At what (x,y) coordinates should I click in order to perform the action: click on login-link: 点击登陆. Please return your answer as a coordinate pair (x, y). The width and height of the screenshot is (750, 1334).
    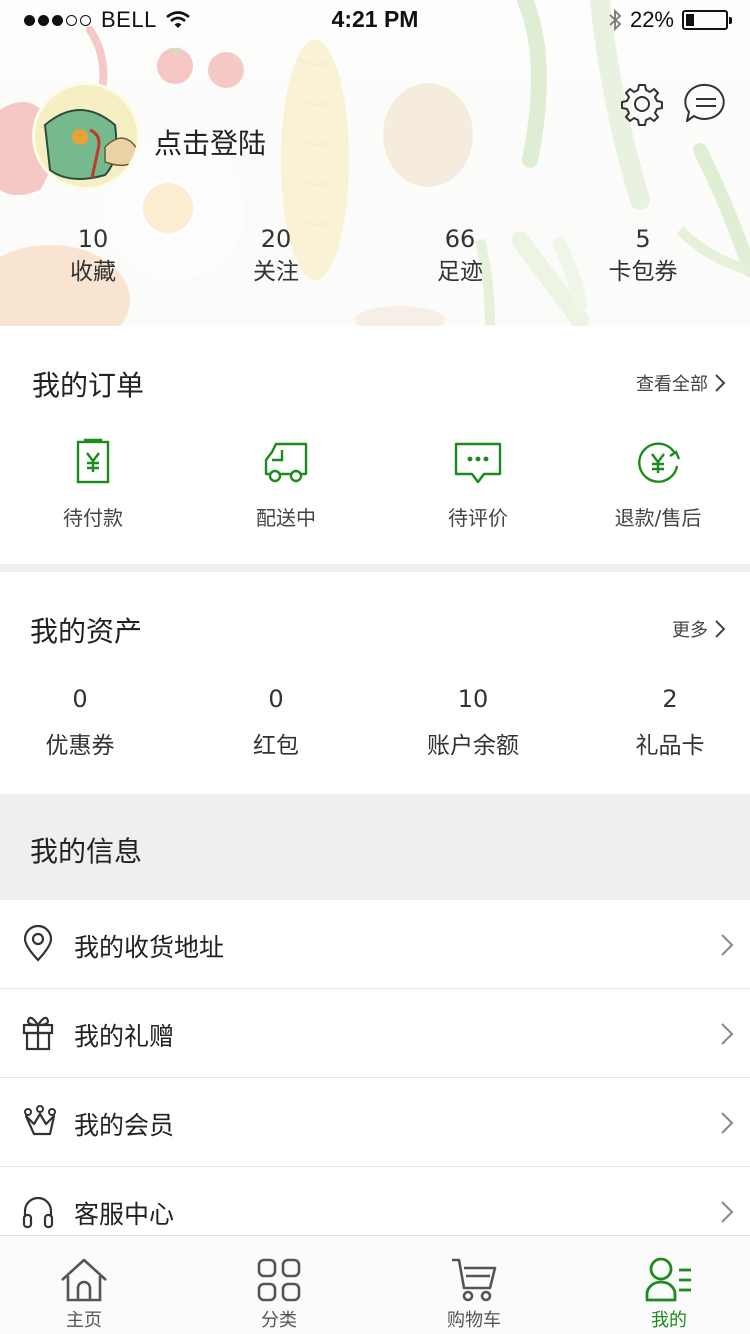
    Looking at the image, I should click on (210, 142).